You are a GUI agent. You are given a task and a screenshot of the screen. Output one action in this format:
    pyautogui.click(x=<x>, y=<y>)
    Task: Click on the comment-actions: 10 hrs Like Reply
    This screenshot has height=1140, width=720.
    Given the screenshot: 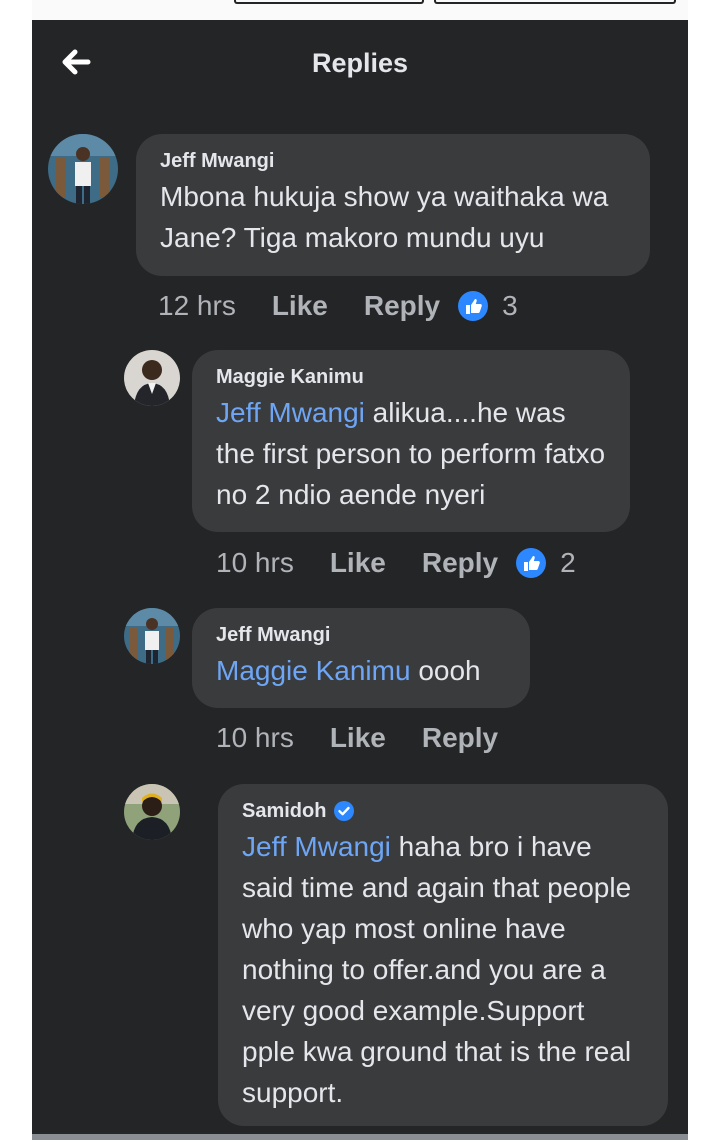 What is the action you would take?
    pyautogui.click(x=366, y=738)
    